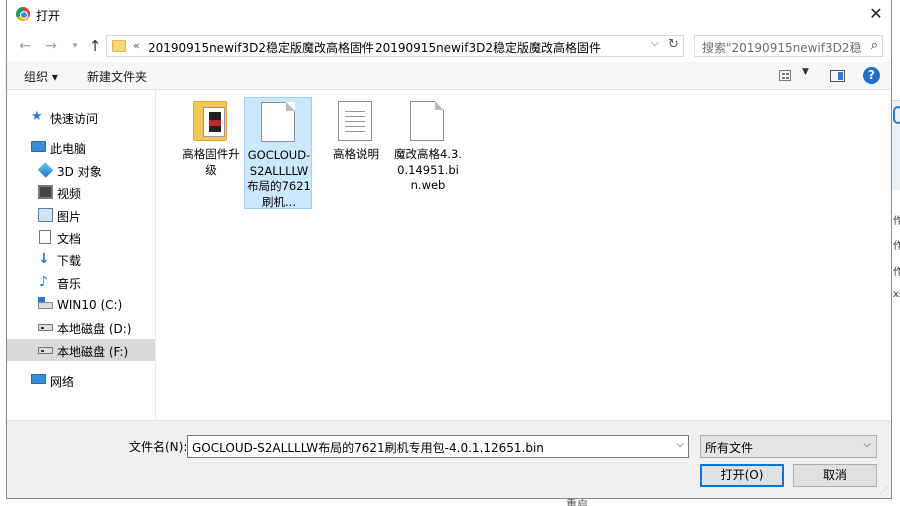 Image resolution: width=900 pixels, height=506 pixels. I want to click on window-title: 打开, so click(48, 16).